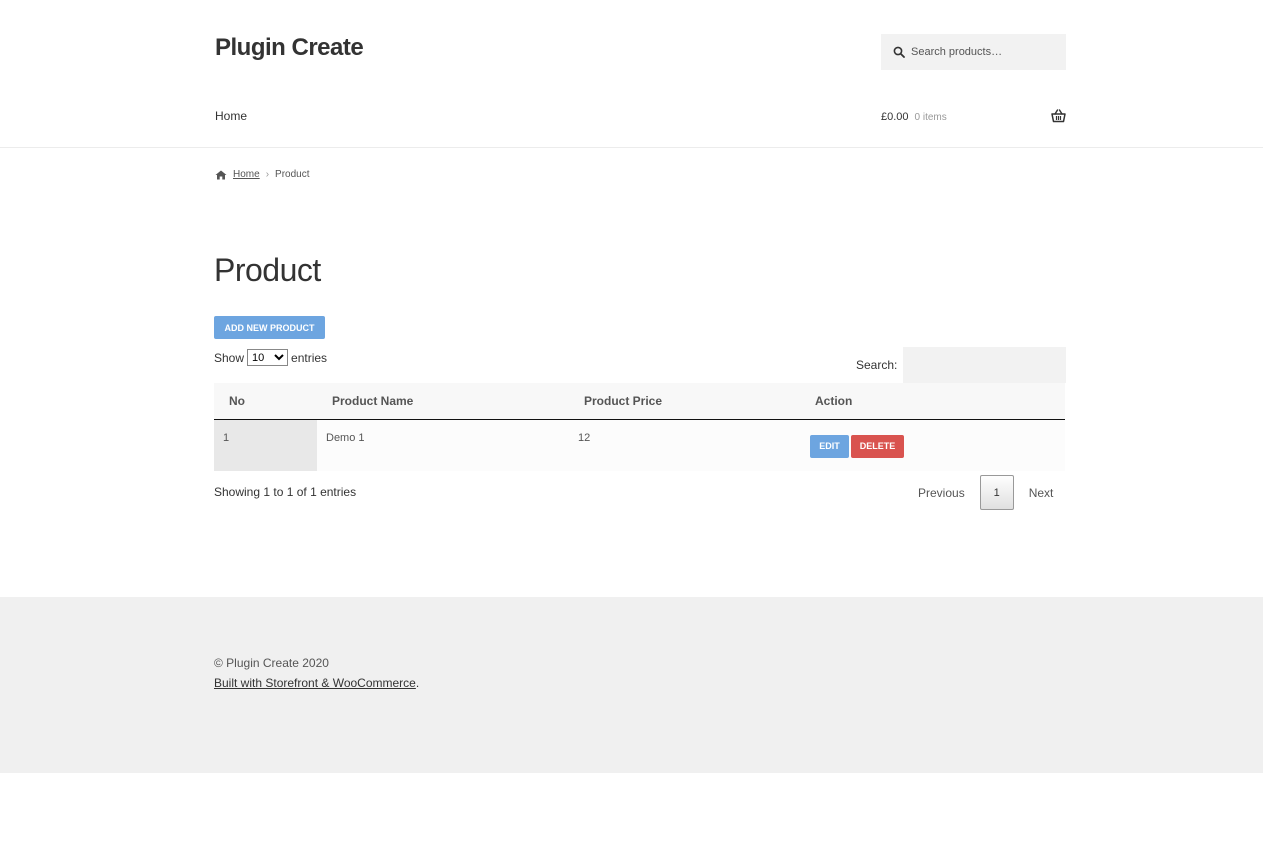 The image size is (1263, 864). What do you see at coordinates (895, 117) in the screenshot?
I see `cart-amount: £0.00` at bounding box center [895, 117].